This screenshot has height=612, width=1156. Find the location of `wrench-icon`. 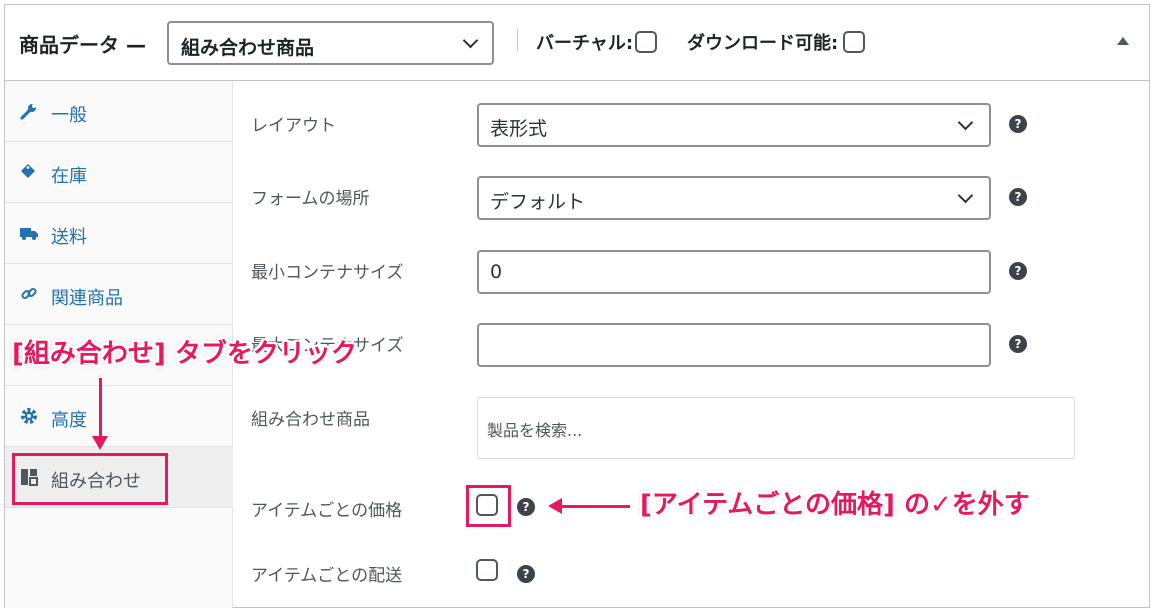

wrench-icon is located at coordinates (28, 112).